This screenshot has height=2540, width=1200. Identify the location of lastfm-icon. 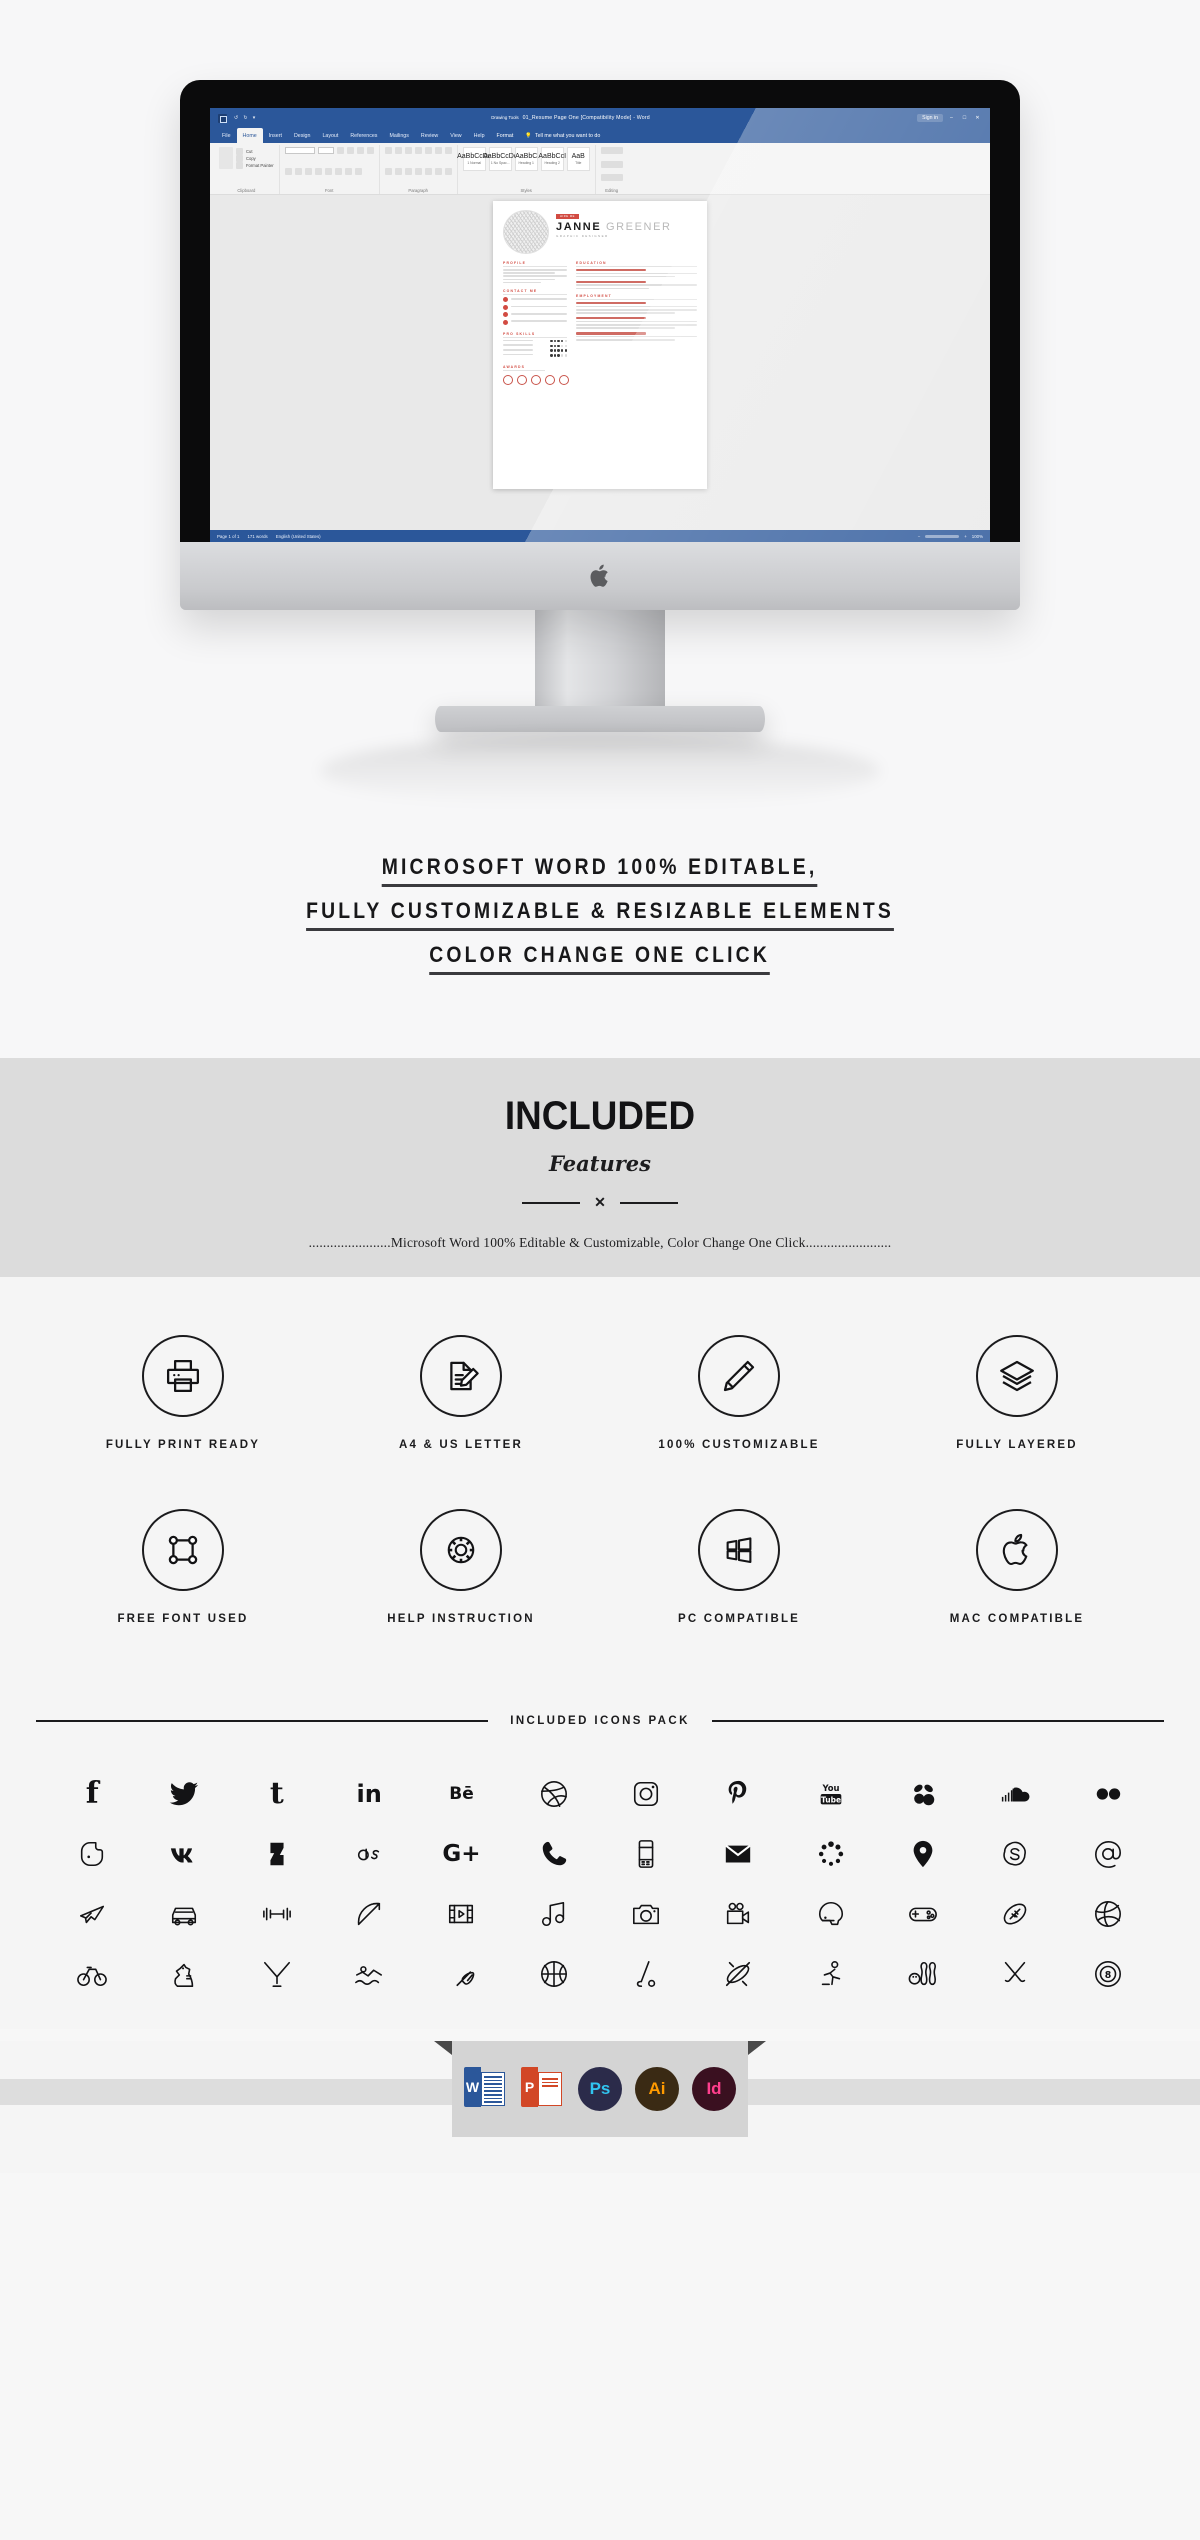
(369, 1854).